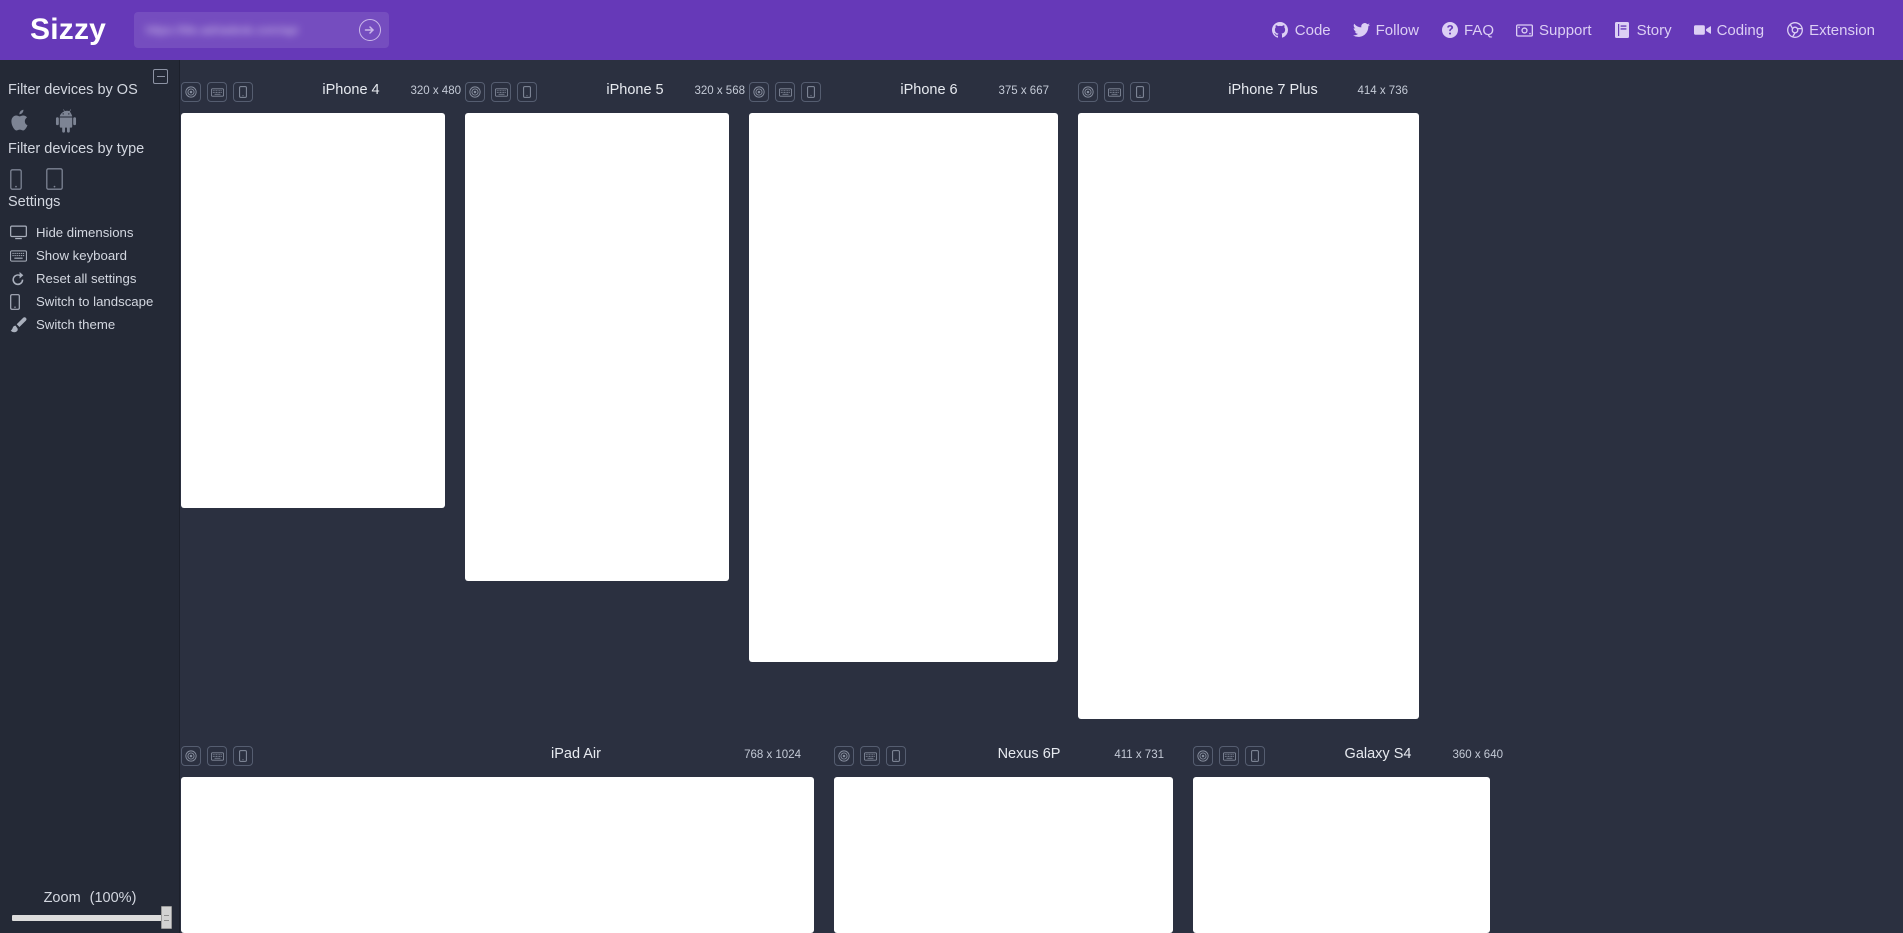 This screenshot has width=1903, height=933. Describe the element at coordinates (1794, 30) in the screenshot. I see `chrome-icon` at that location.